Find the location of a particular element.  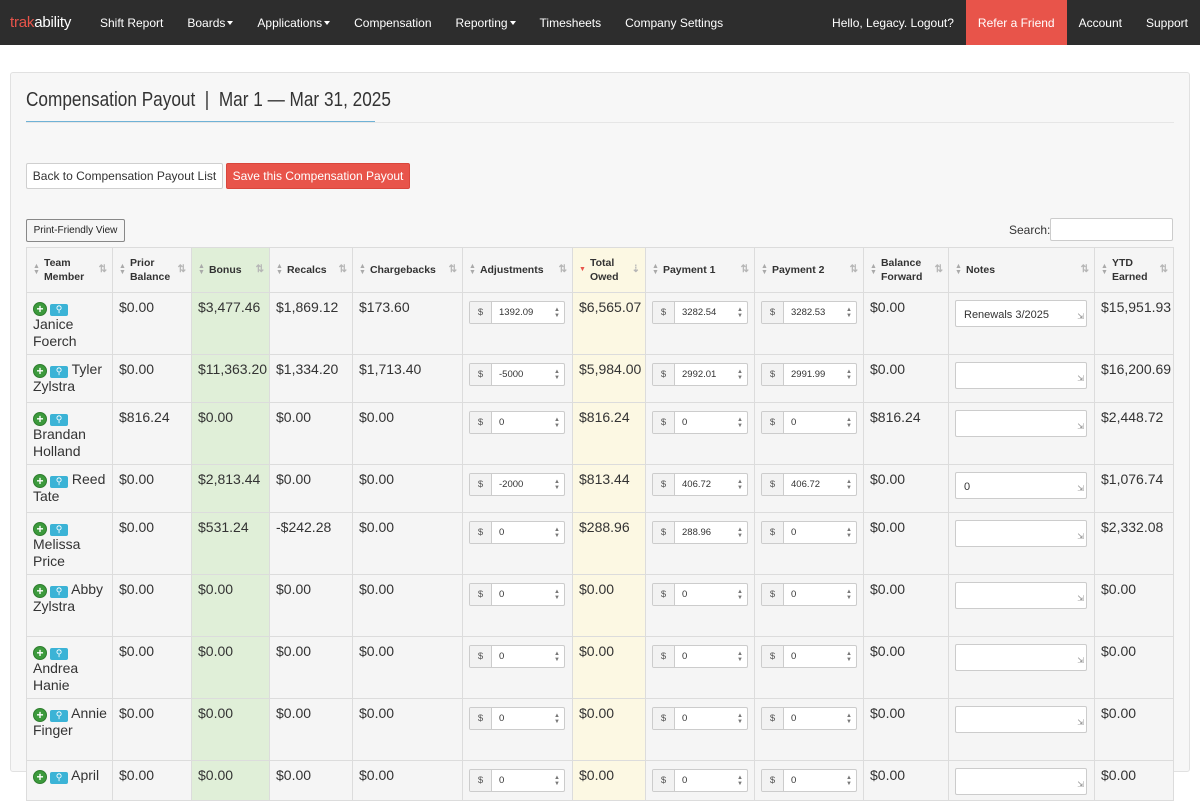

member-first-name: Reed is located at coordinates (88, 479).